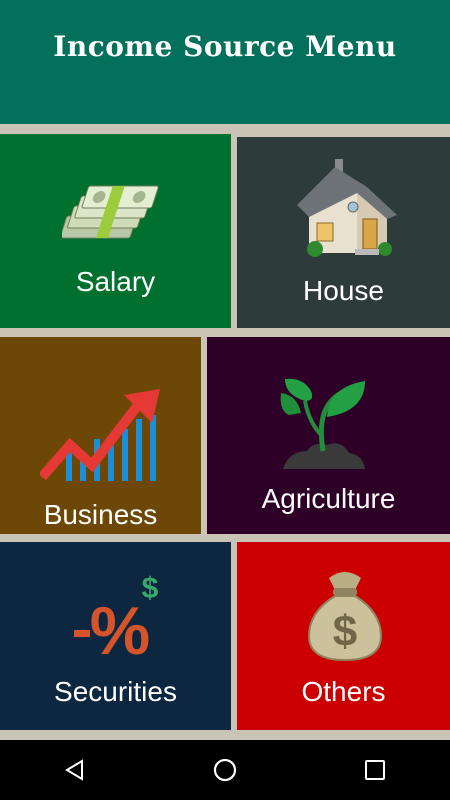 The image size is (450, 800). I want to click on tile-agriculture: Agriculture, so click(328, 435).